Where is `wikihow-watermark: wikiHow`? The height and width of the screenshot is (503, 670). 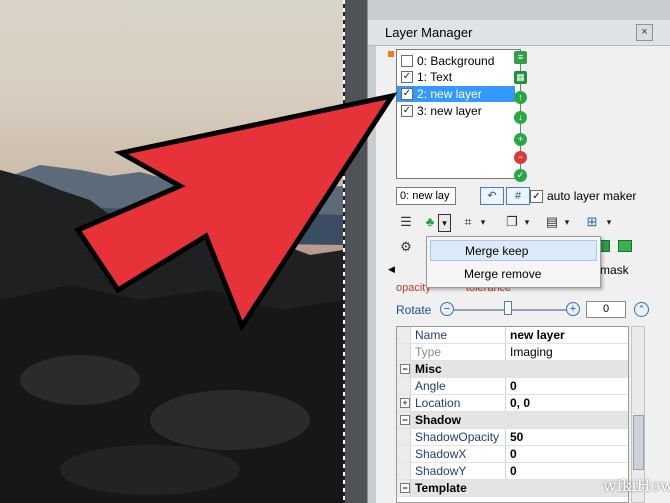 wikihow-watermark: wikiHow is located at coordinates (636, 485).